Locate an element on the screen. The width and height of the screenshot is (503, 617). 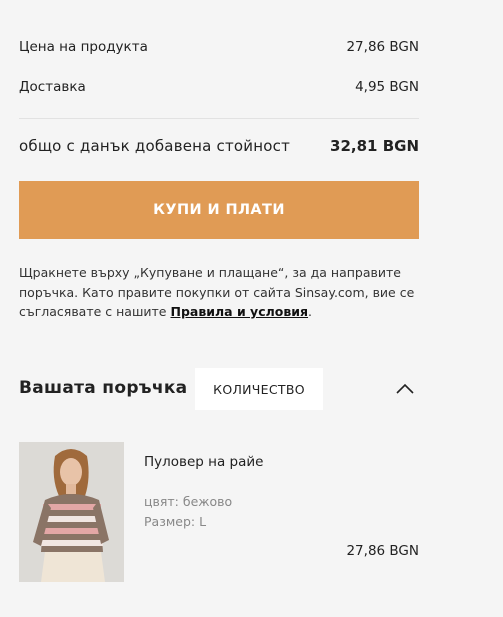
price-row: Цена на продукта 27,86 BGN is located at coordinates (219, 47).